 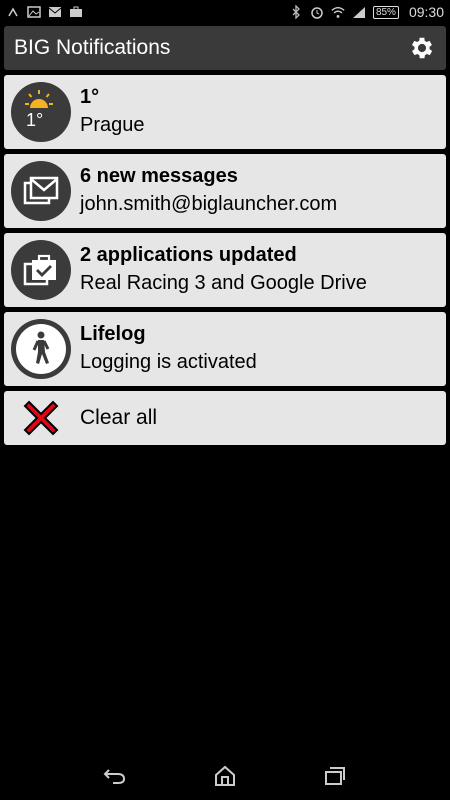 I want to click on notification-weather: 1° 1° Prague, so click(x=225, y=112).